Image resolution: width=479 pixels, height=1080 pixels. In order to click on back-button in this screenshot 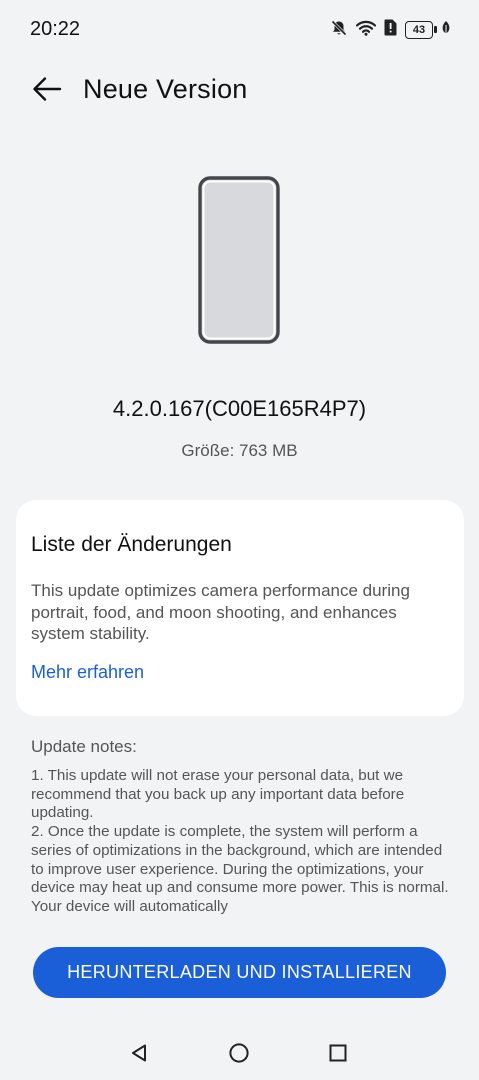, I will do `click(47, 91)`.